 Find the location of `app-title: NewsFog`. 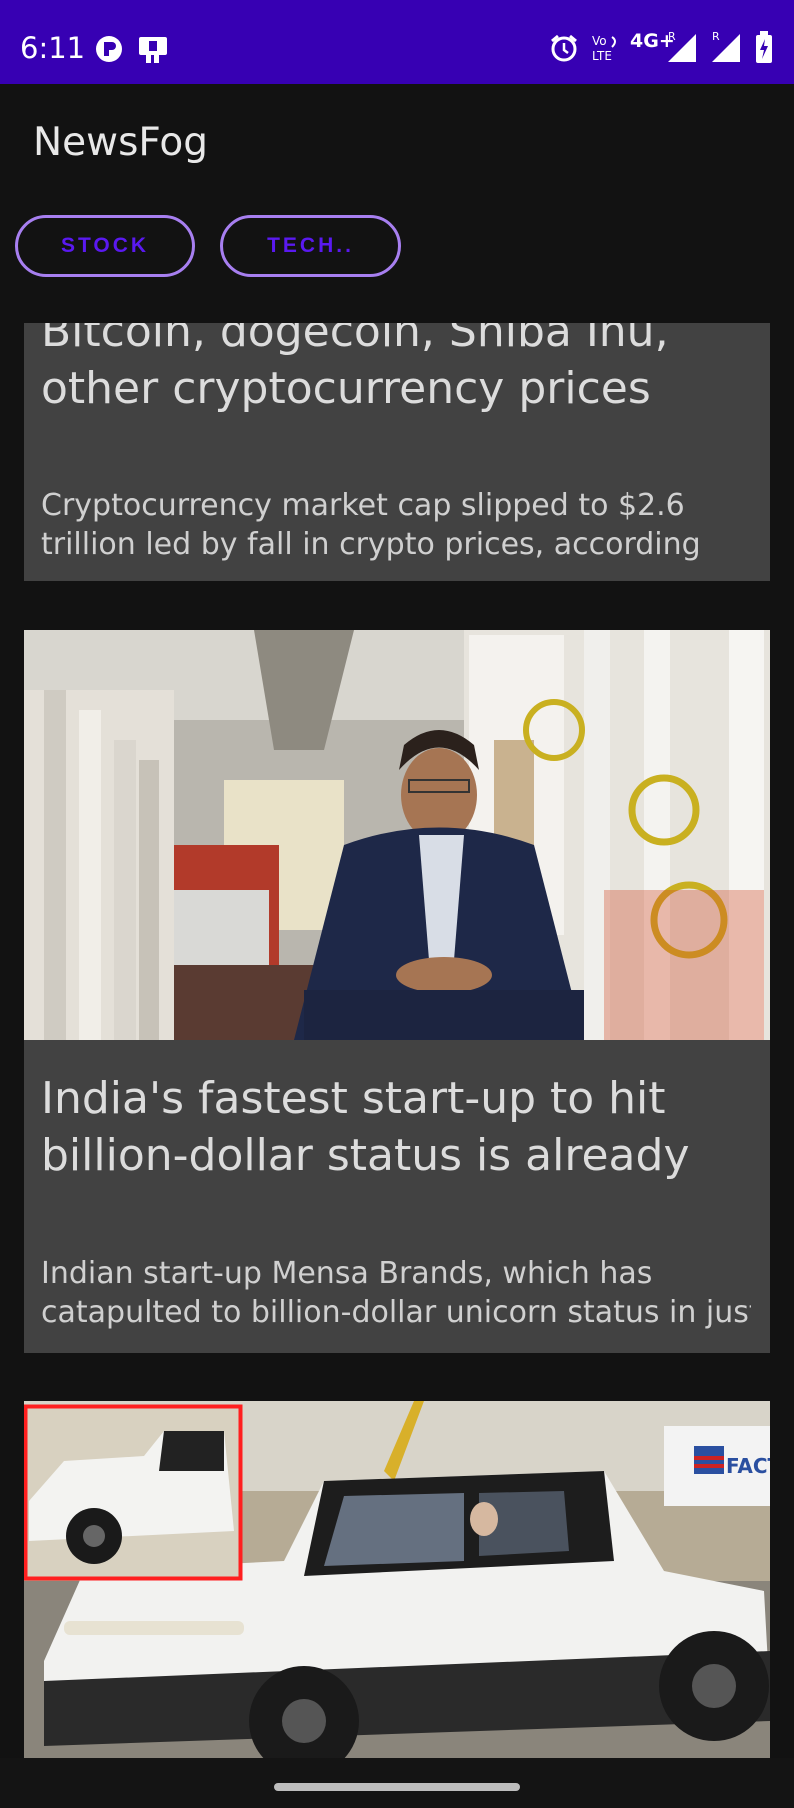

app-title: NewsFog is located at coordinates (121, 142).